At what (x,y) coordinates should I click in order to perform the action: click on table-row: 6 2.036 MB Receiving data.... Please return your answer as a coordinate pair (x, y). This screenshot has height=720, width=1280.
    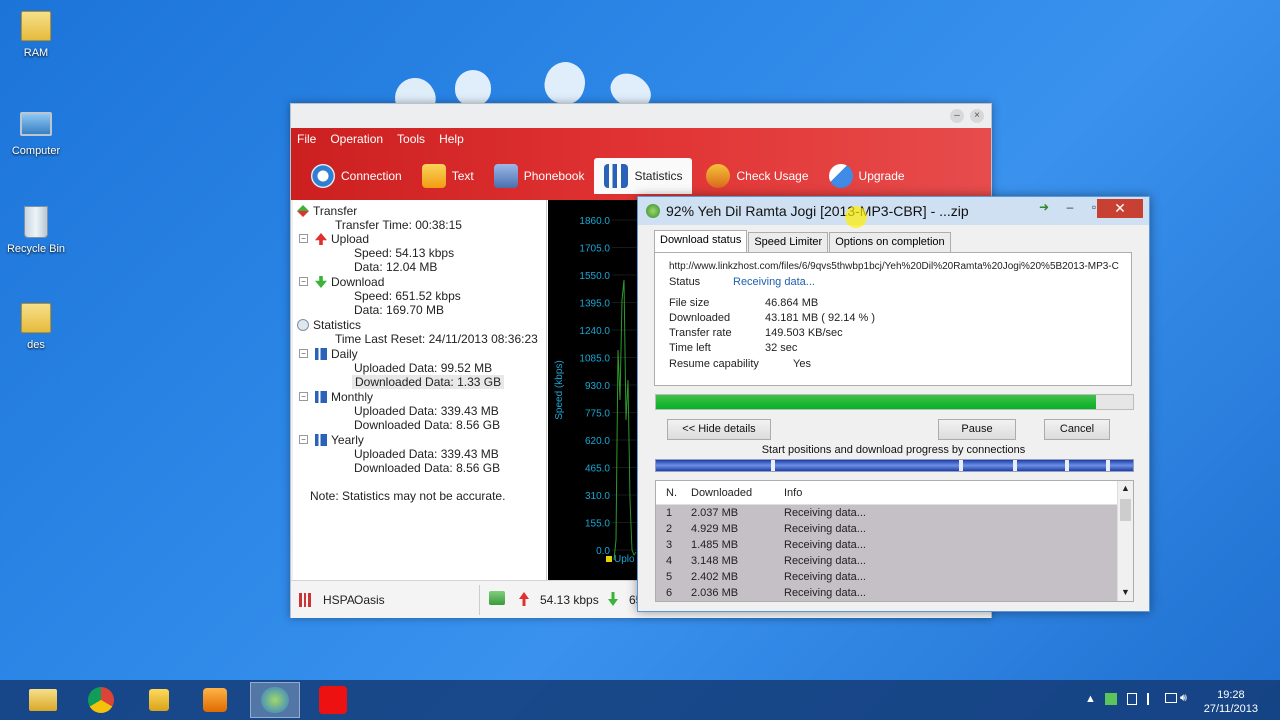
    Looking at the image, I should click on (894, 593).